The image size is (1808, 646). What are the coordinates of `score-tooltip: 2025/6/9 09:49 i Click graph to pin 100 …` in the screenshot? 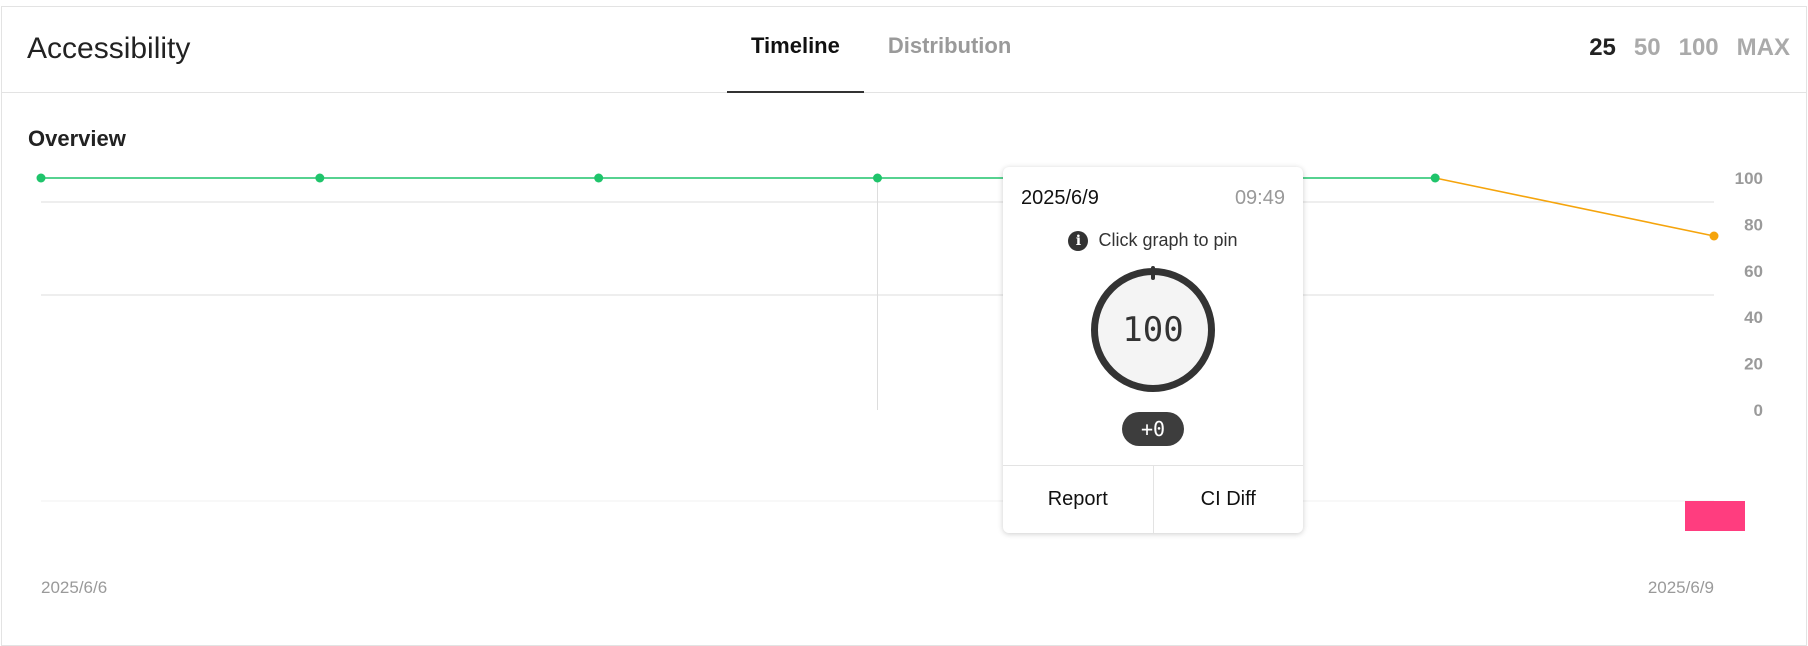 It's located at (1153, 350).